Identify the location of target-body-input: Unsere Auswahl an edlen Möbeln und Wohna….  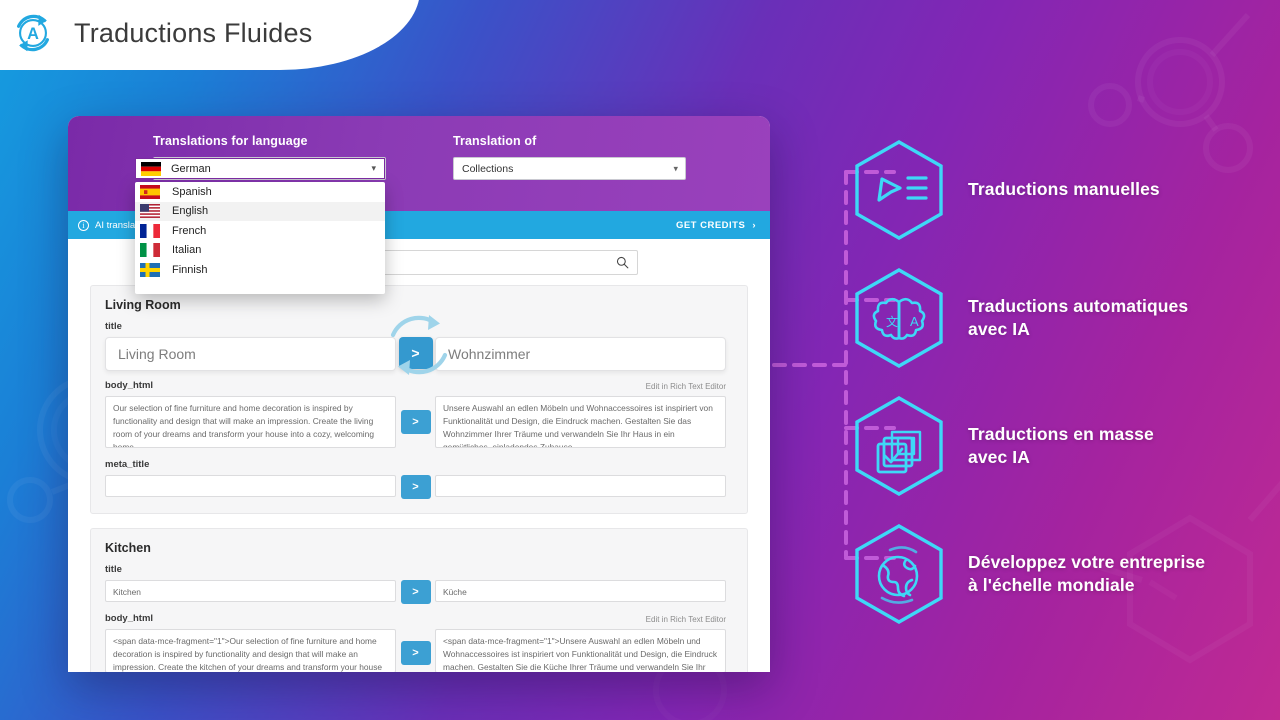
(580, 422).